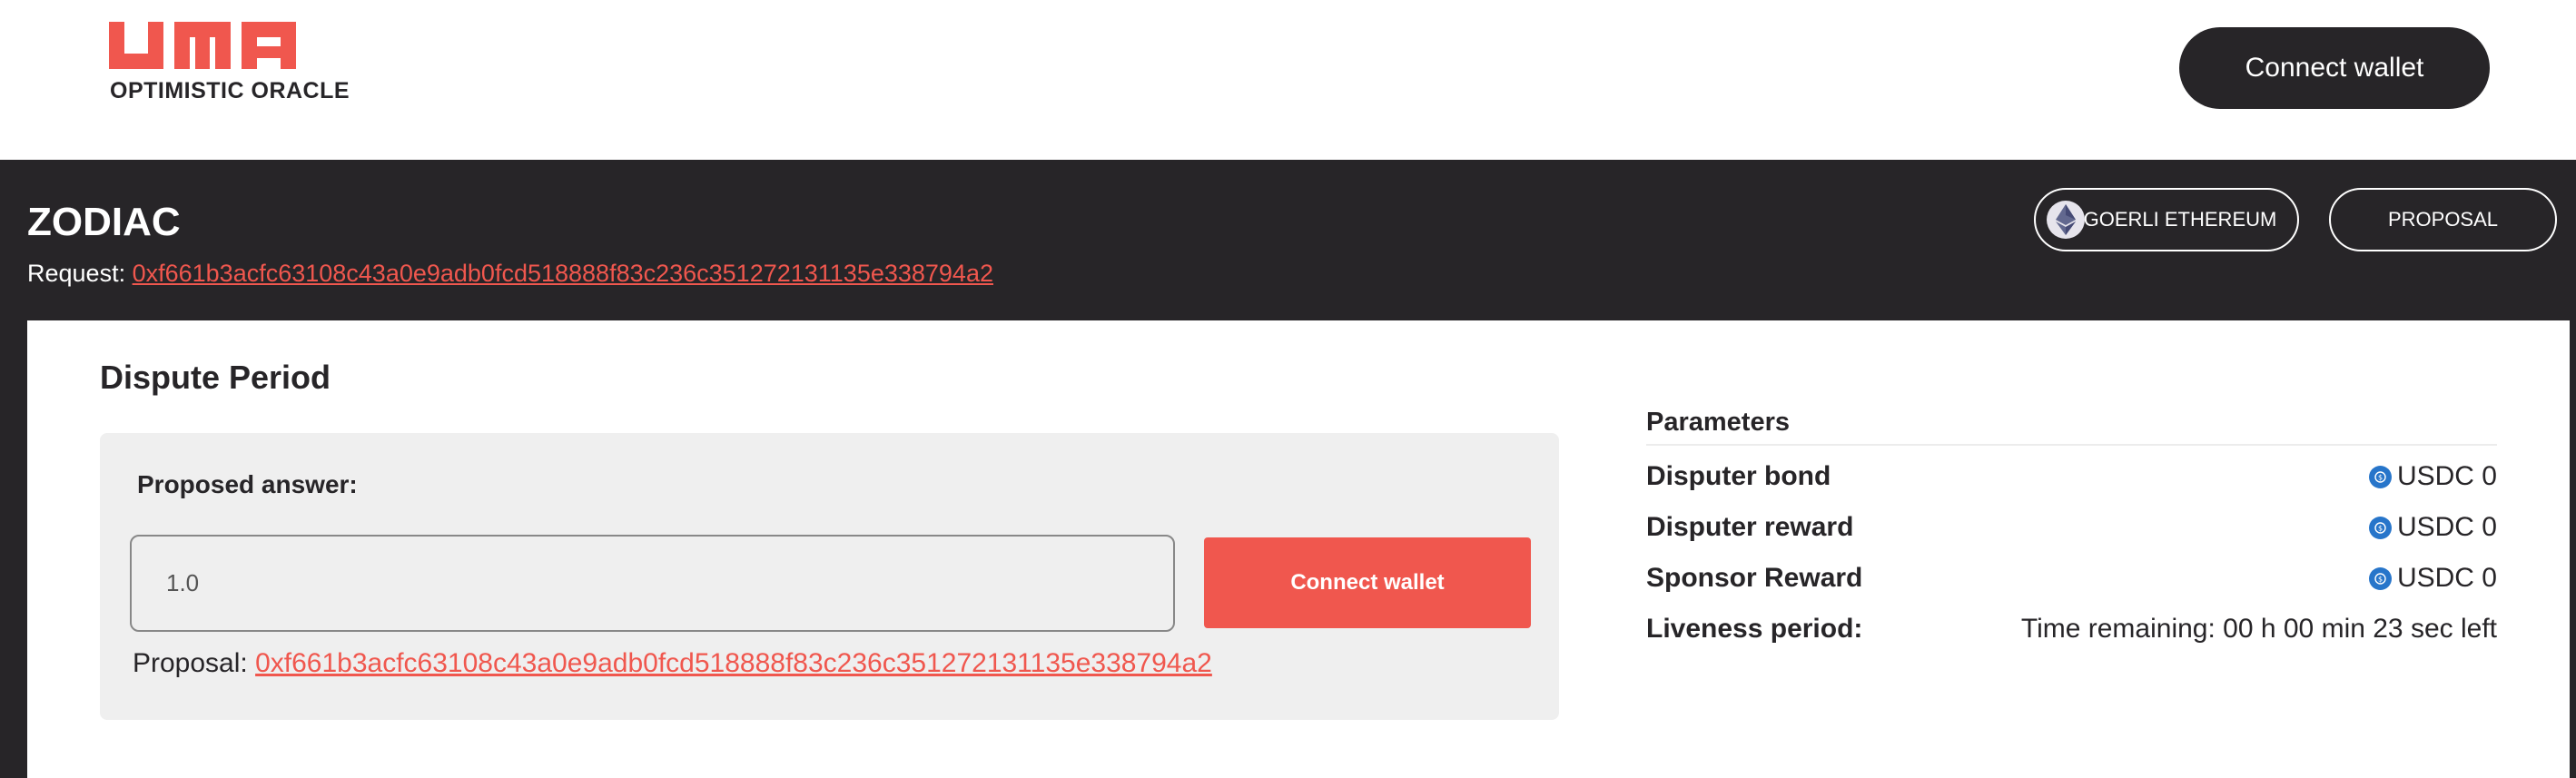 The height and width of the screenshot is (778, 2576). I want to click on uma-logo-mark, so click(202, 45).